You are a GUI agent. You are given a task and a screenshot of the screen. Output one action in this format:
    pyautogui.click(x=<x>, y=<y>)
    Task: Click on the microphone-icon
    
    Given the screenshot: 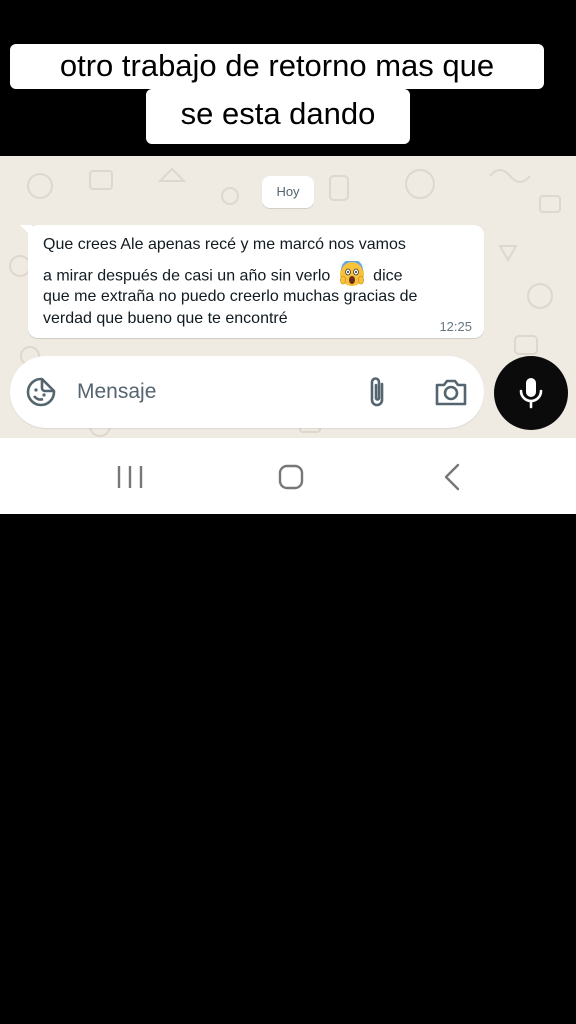 What is the action you would take?
    pyautogui.click(x=531, y=393)
    